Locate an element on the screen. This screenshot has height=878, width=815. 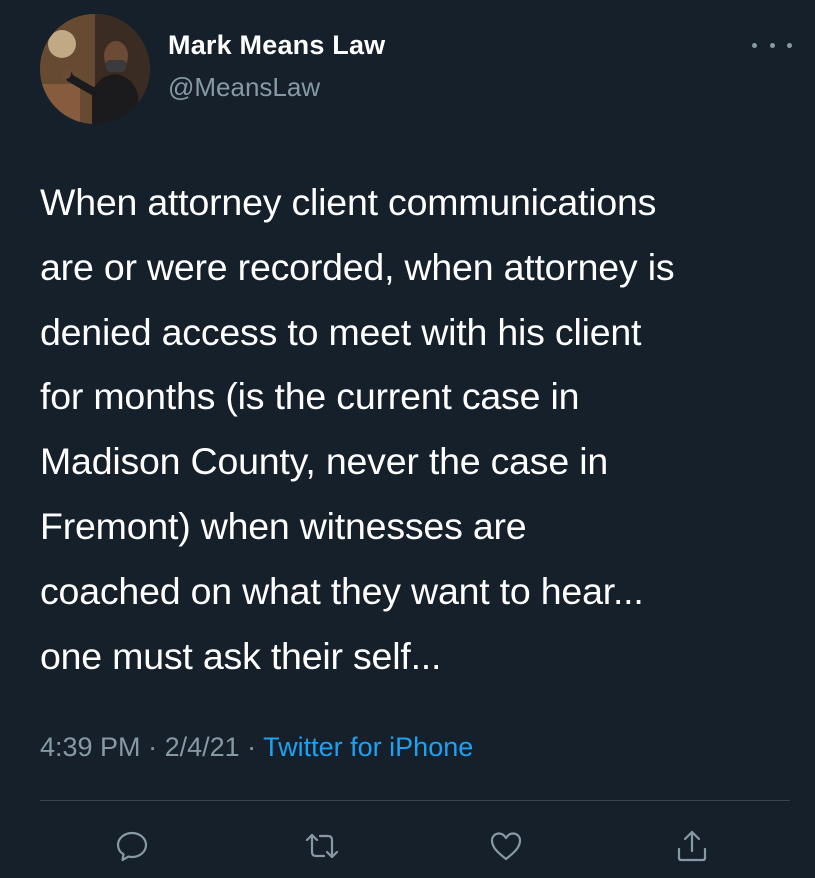
tweet-meta: 4:39 PM · 2/4/21 · Twitter for iPhone is located at coordinates (256, 747).